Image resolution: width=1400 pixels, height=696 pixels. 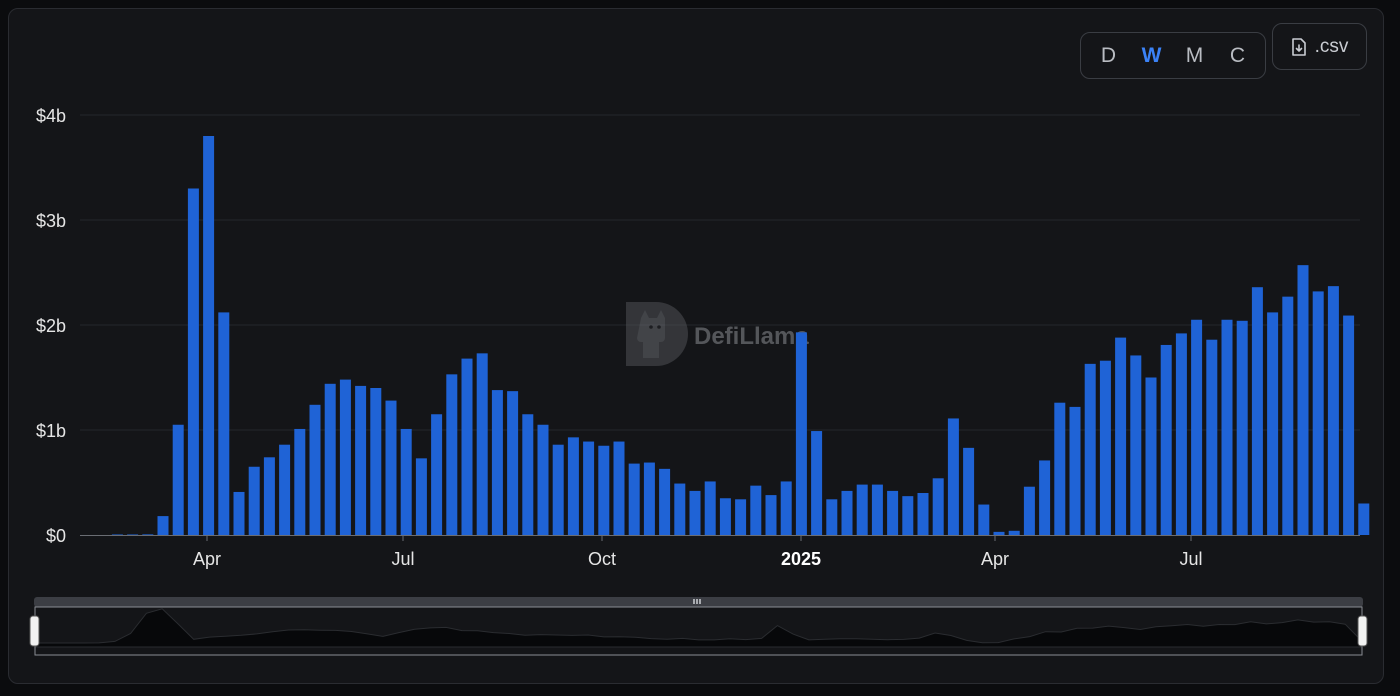 I want to click on y-tick-label: $3b, so click(x=51, y=221).